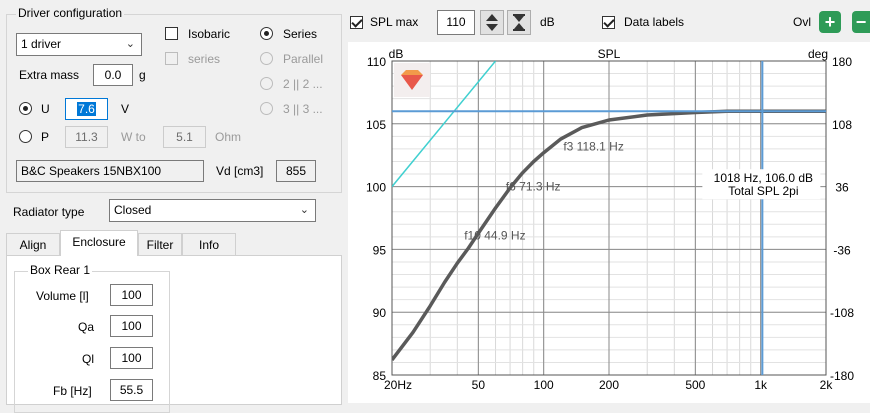 The width and height of the screenshot is (870, 413). Describe the element at coordinates (593, 146) in the screenshot. I see `annotation-f3: f3 118.1 Hz` at that location.